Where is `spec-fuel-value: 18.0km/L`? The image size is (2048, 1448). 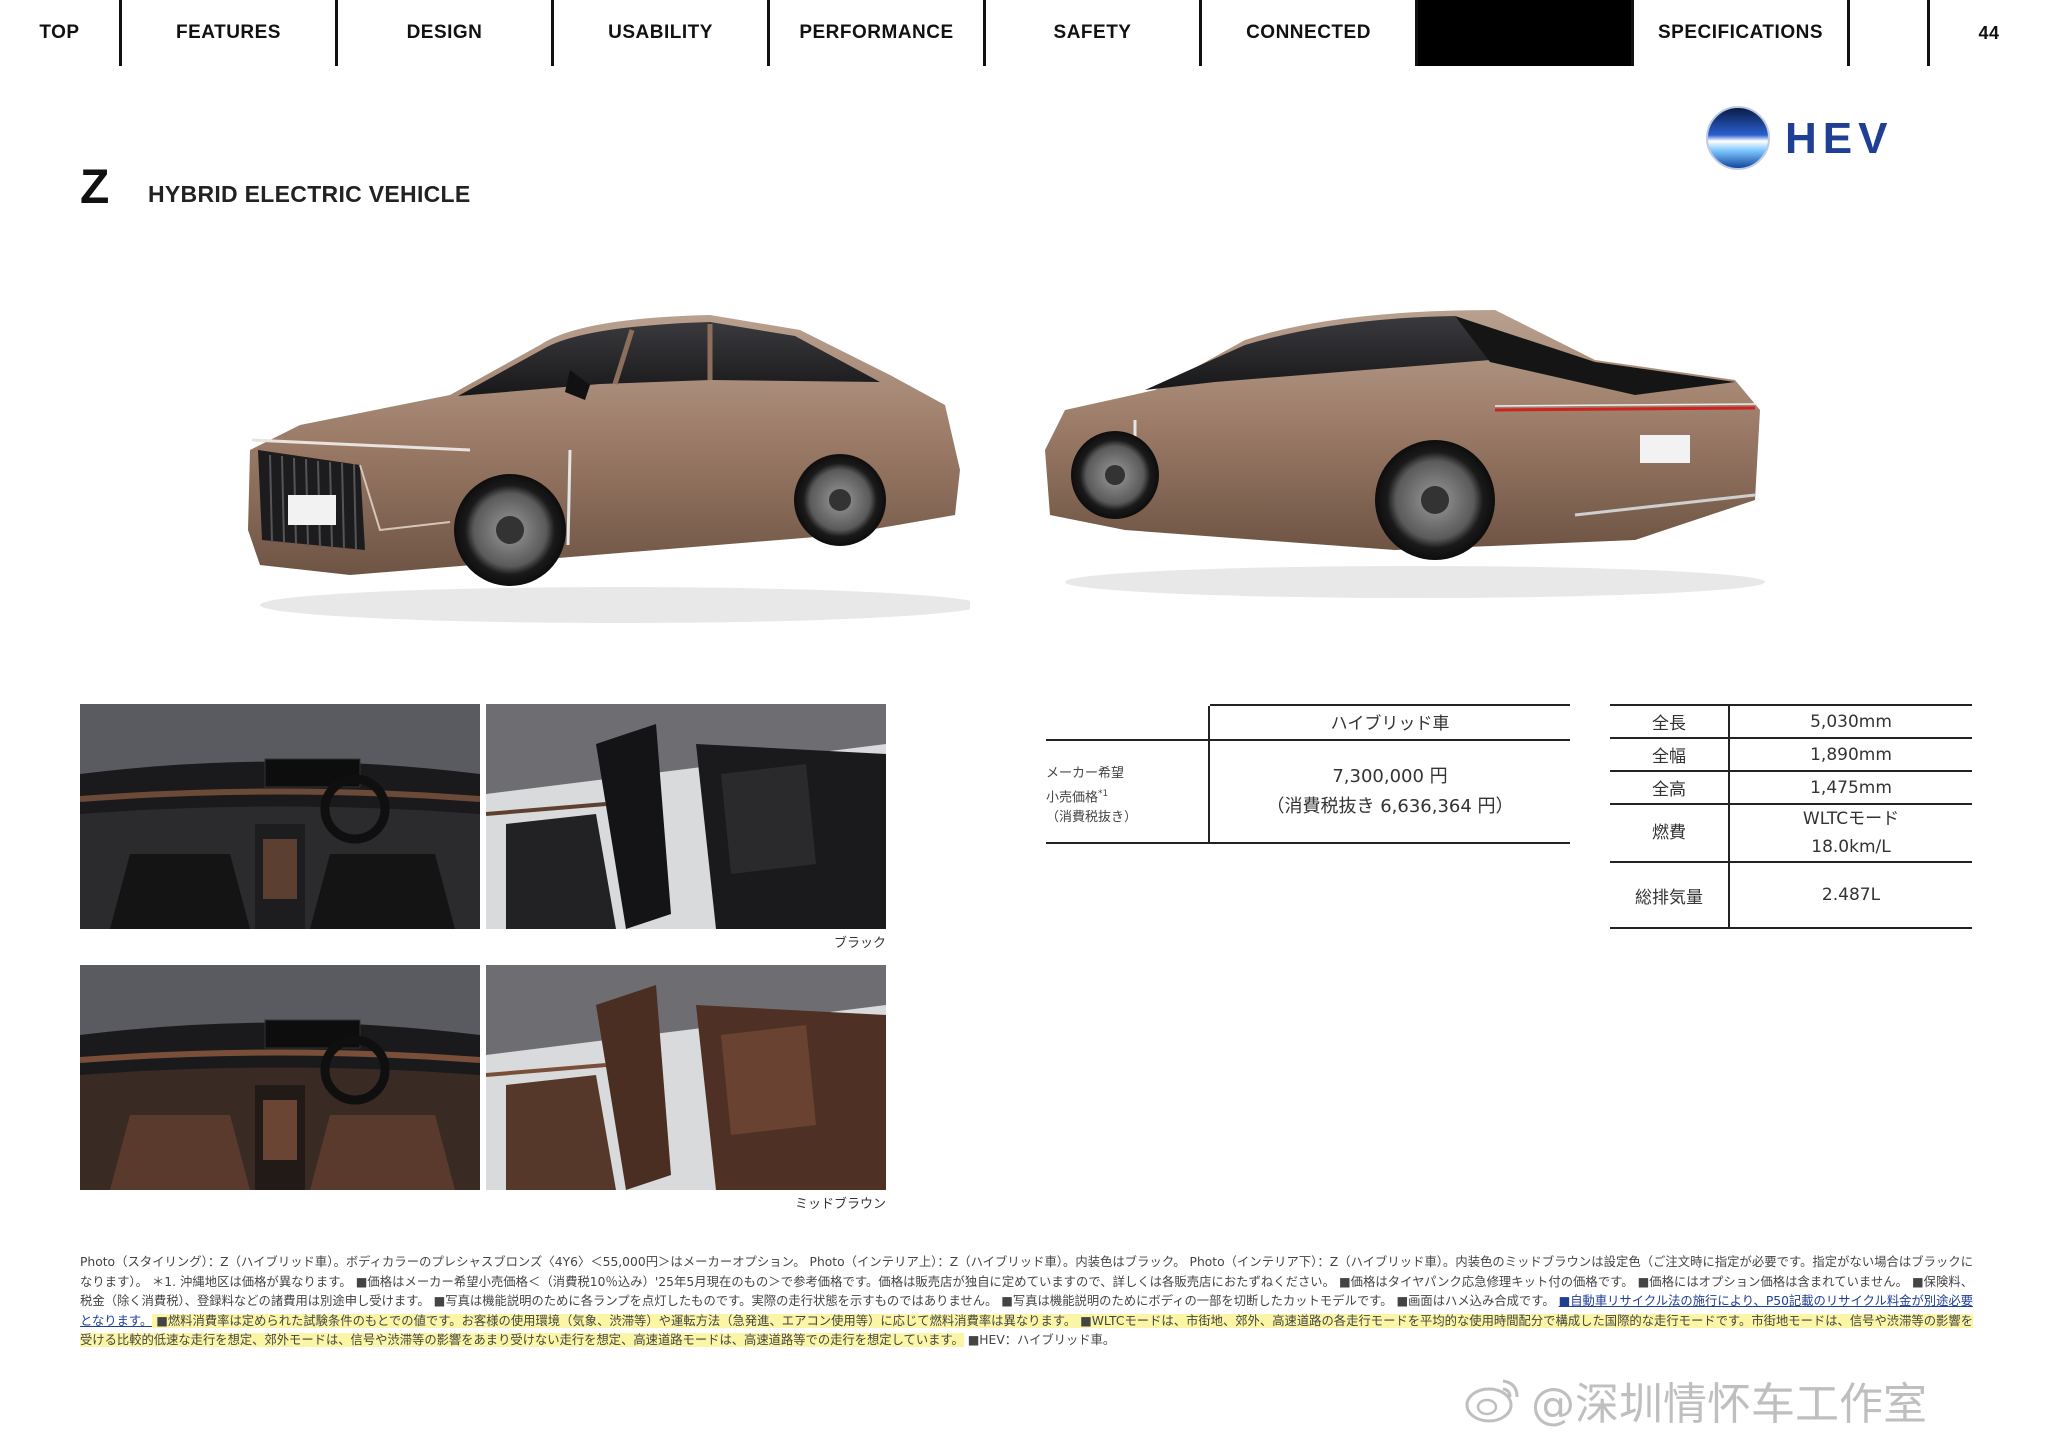
spec-fuel-value: 18.0km/L is located at coordinates (1851, 847).